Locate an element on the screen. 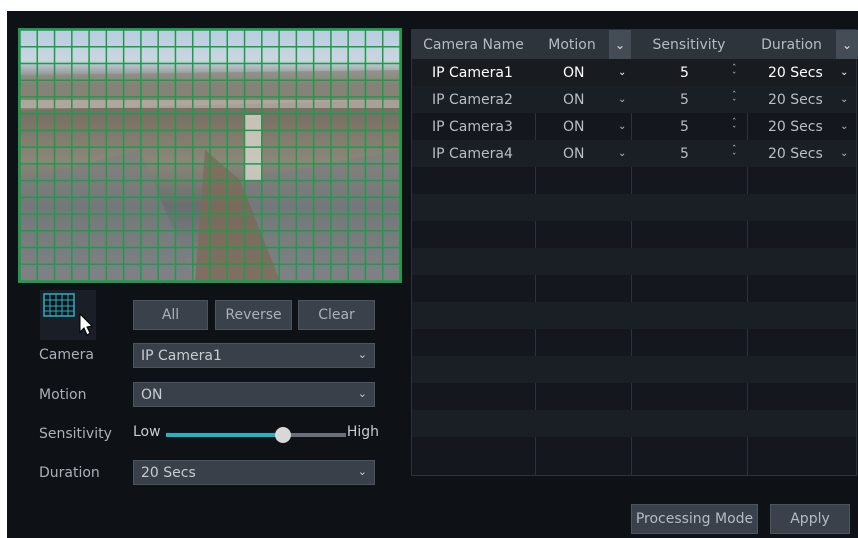  camera-select: IP Camera1 ⌄ is located at coordinates (254, 355).